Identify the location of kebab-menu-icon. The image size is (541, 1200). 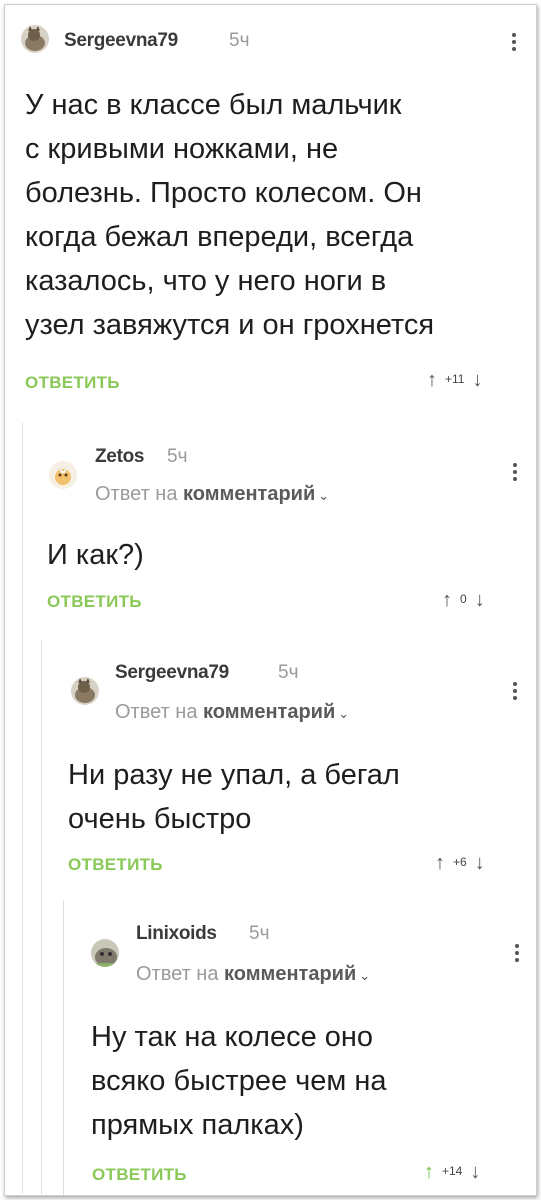
(517, 955).